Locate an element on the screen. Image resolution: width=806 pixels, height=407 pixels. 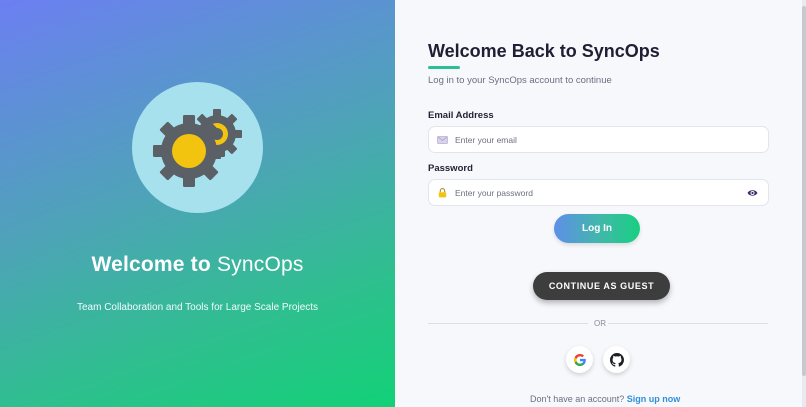
github-icon is located at coordinates (616, 359).